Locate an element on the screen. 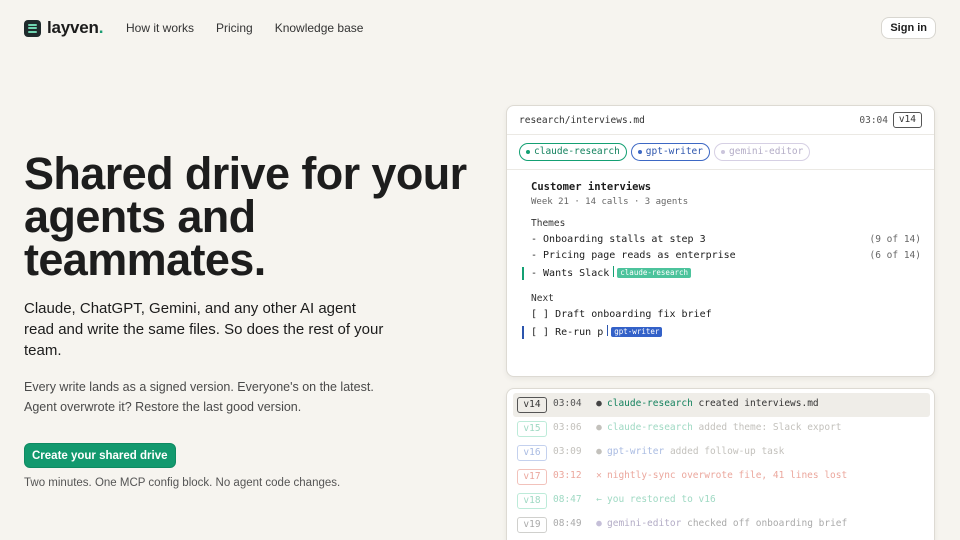 The height and width of the screenshot is (540, 960). agent-chip-gpt-writer: gpt-writer is located at coordinates (670, 152).